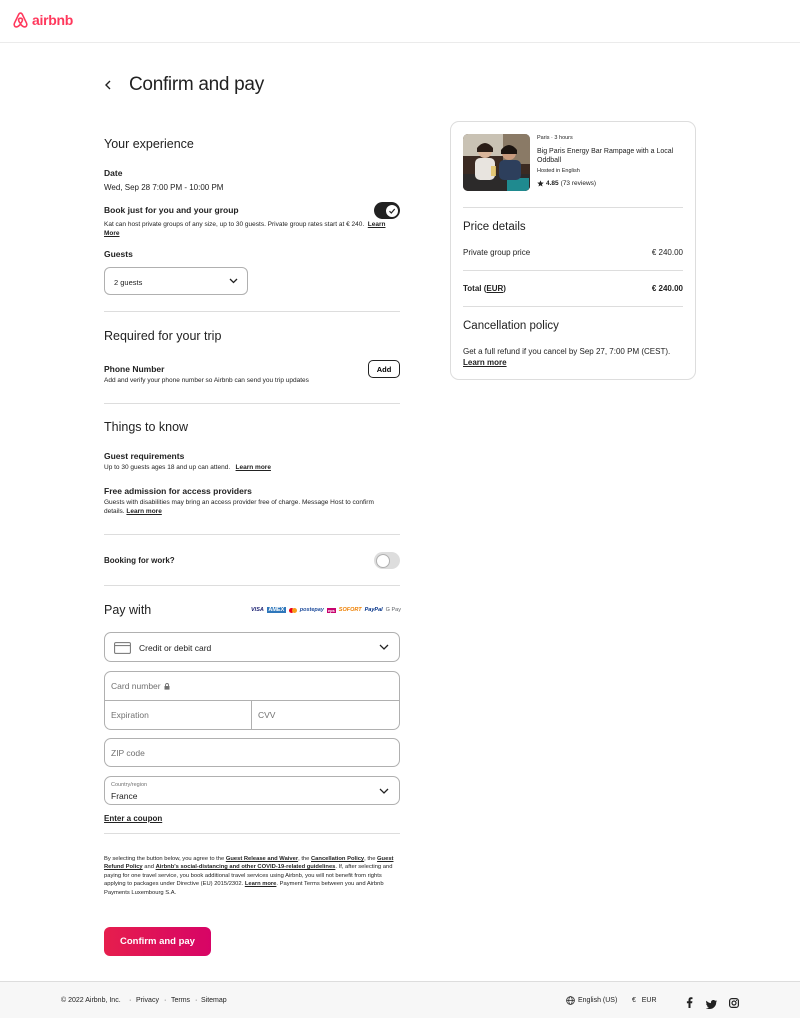 The image size is (800, 1018). I want to click on zip-code-input: ZIP code, so click(252, 752).